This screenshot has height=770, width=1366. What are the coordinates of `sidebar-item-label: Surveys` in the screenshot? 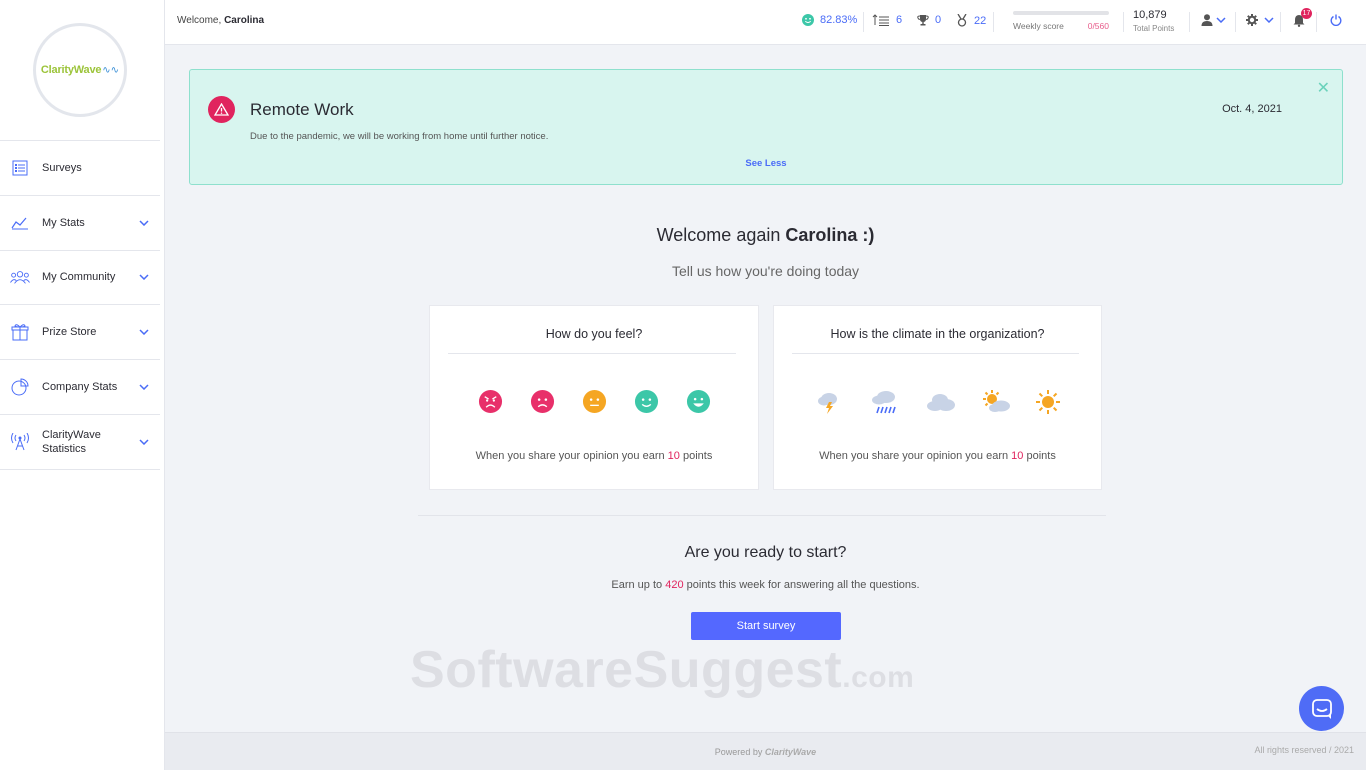 It's located at (62, 167).